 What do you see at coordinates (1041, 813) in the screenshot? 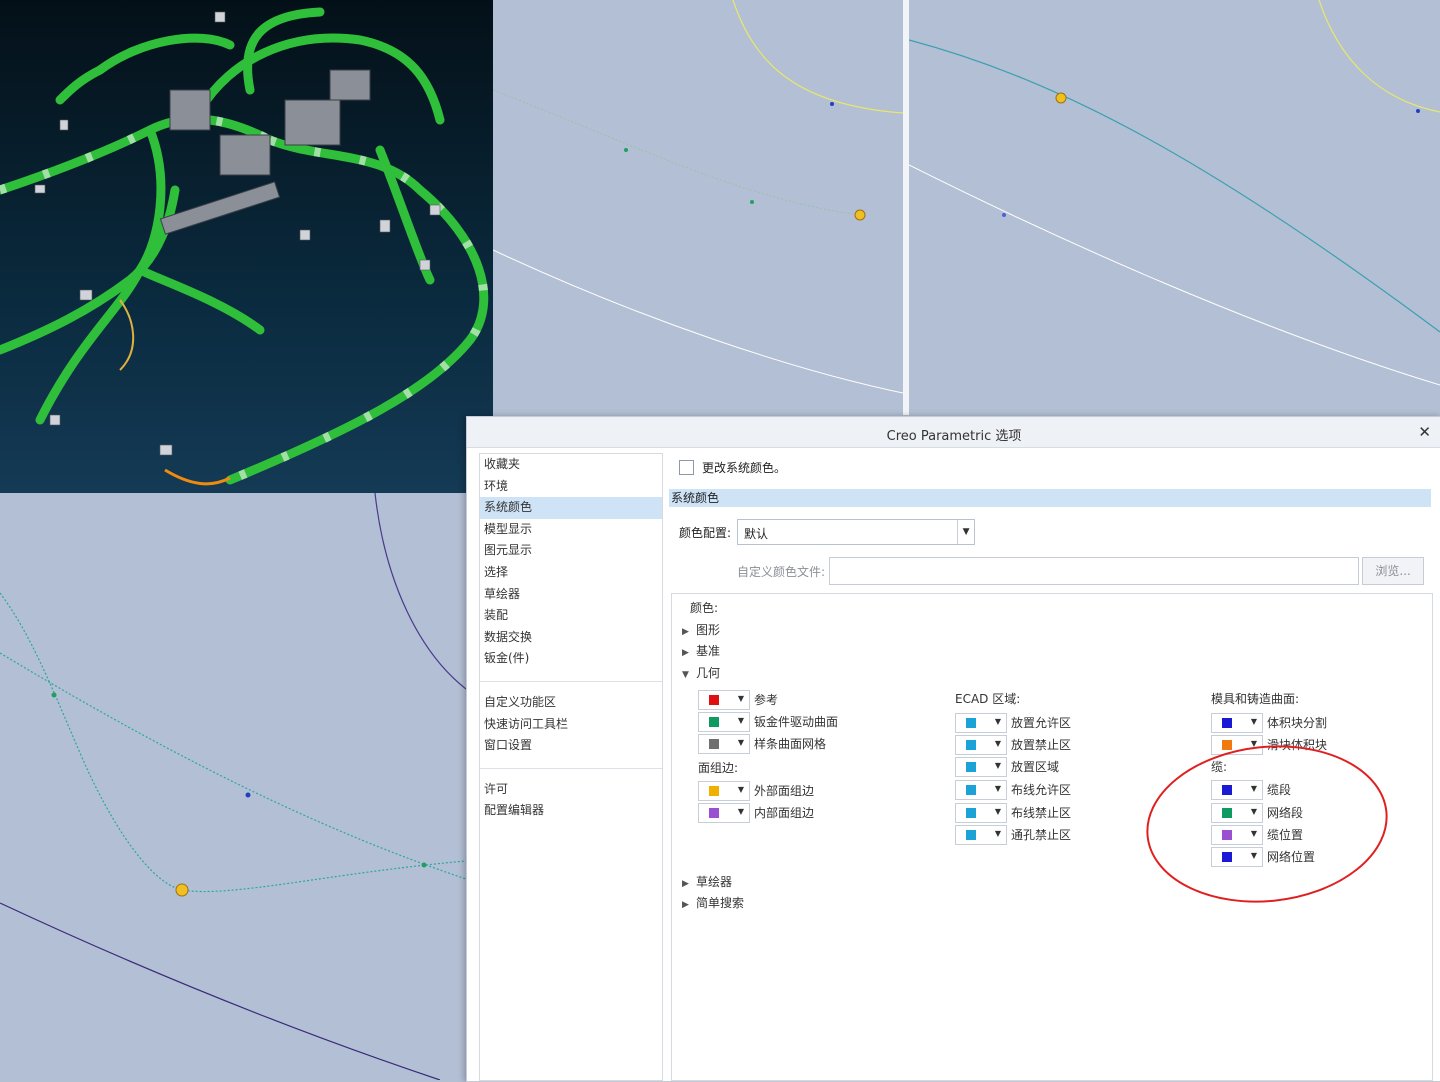
I see `color-label-ecad-route-keepout: 布线禁止区` at bounding box center [1041, 813].